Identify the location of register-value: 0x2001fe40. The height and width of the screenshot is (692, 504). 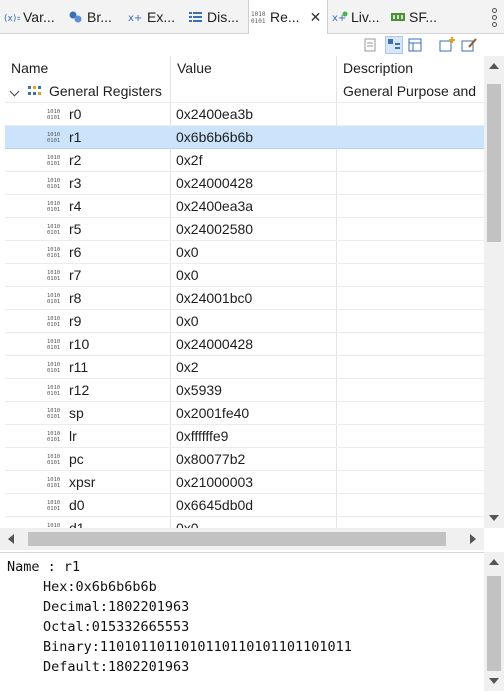
(256, 413).